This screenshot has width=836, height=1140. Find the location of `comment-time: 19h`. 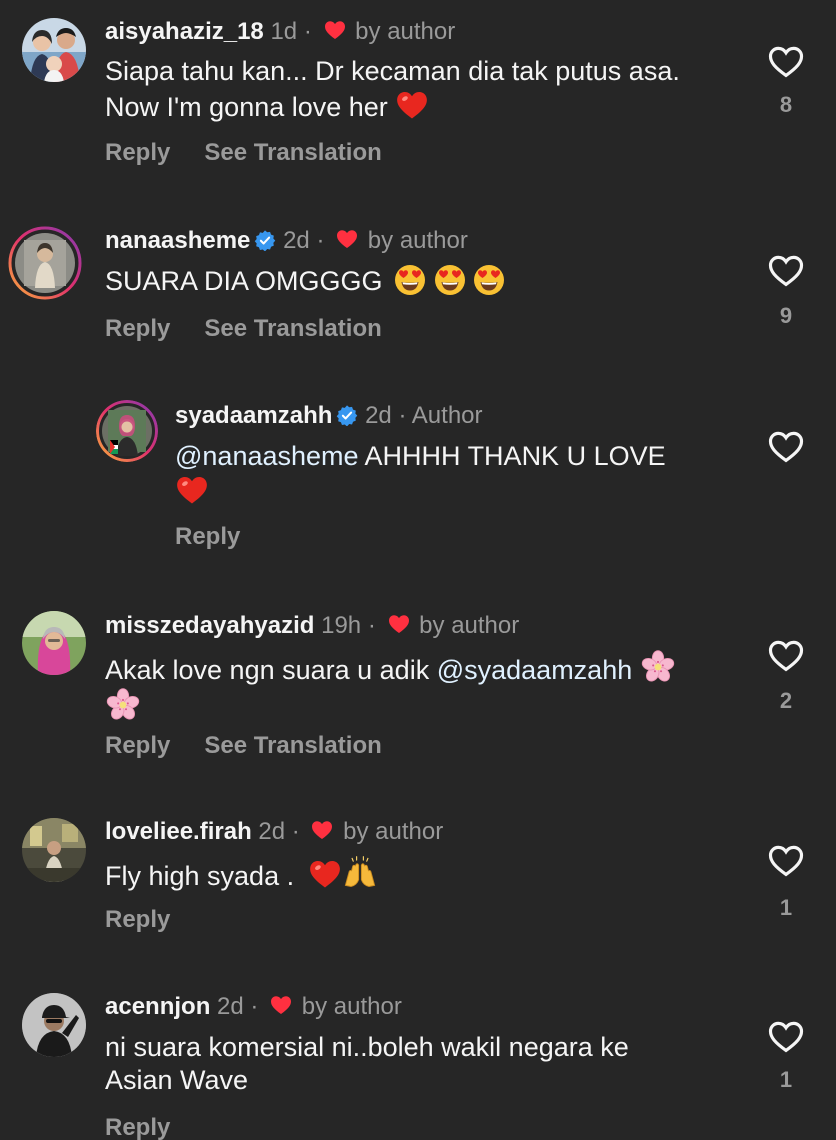

comment-time: 19h is located at coordinates (341, 625).